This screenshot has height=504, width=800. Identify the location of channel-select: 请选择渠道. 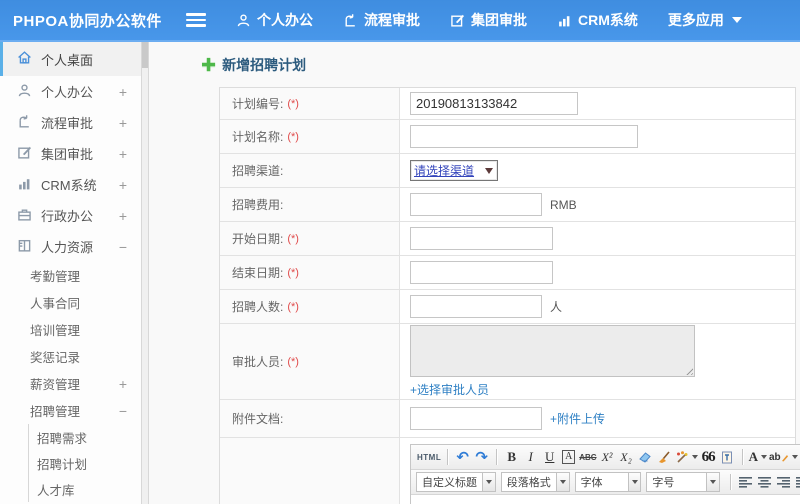
(454, 170).